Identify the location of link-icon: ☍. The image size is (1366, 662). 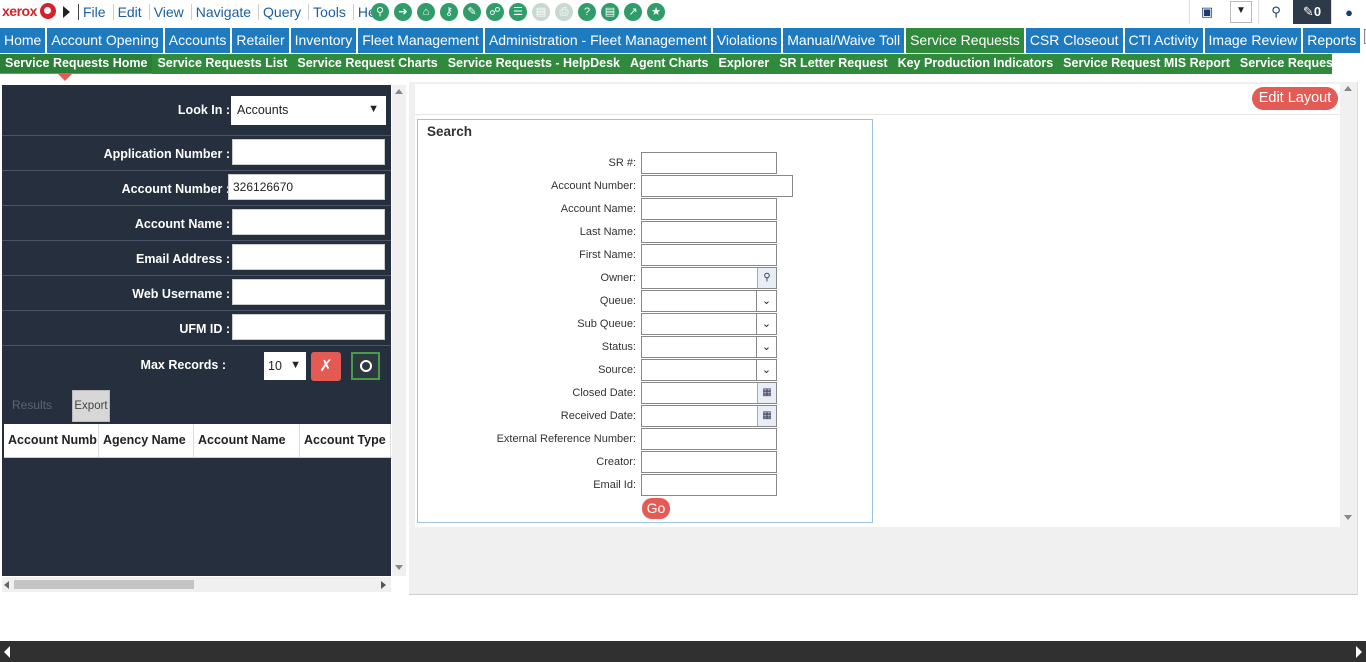
(495, 12).